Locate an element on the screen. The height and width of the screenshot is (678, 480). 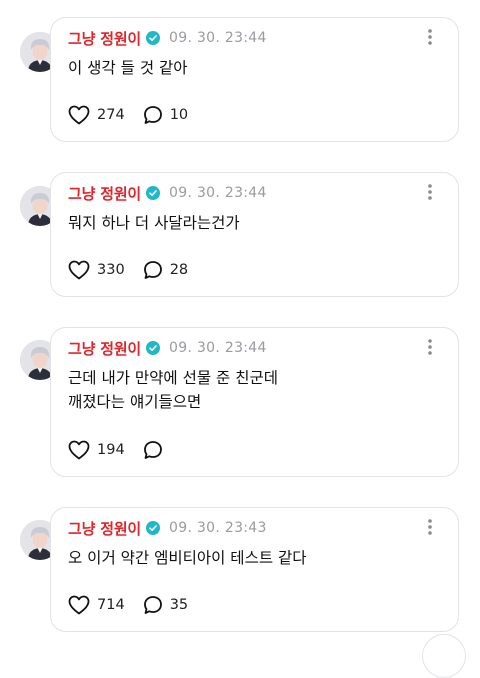
post-actions: 330 28 is located at coordinates (137, 270).